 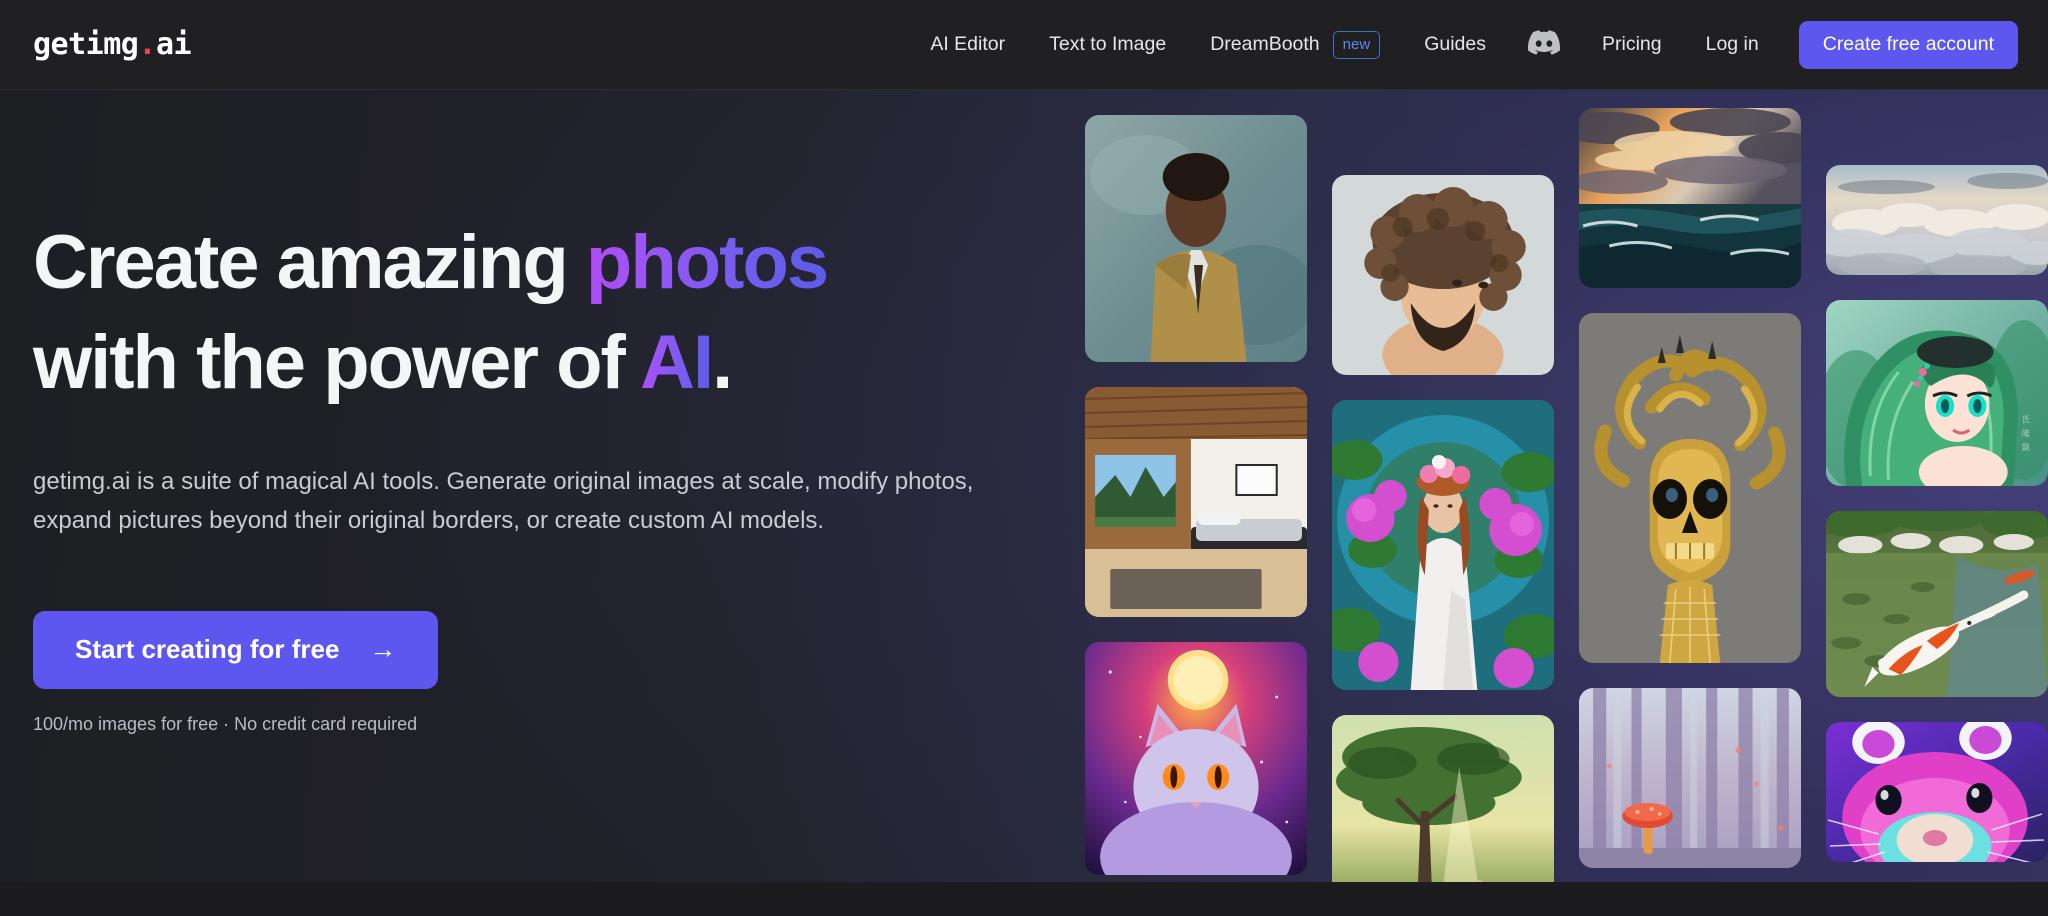 What do you see at coordinates (1107, 44) in the screenshot?
I see `nav-item-text-to-image: Text to Image` at bounding box center [1107, 44].